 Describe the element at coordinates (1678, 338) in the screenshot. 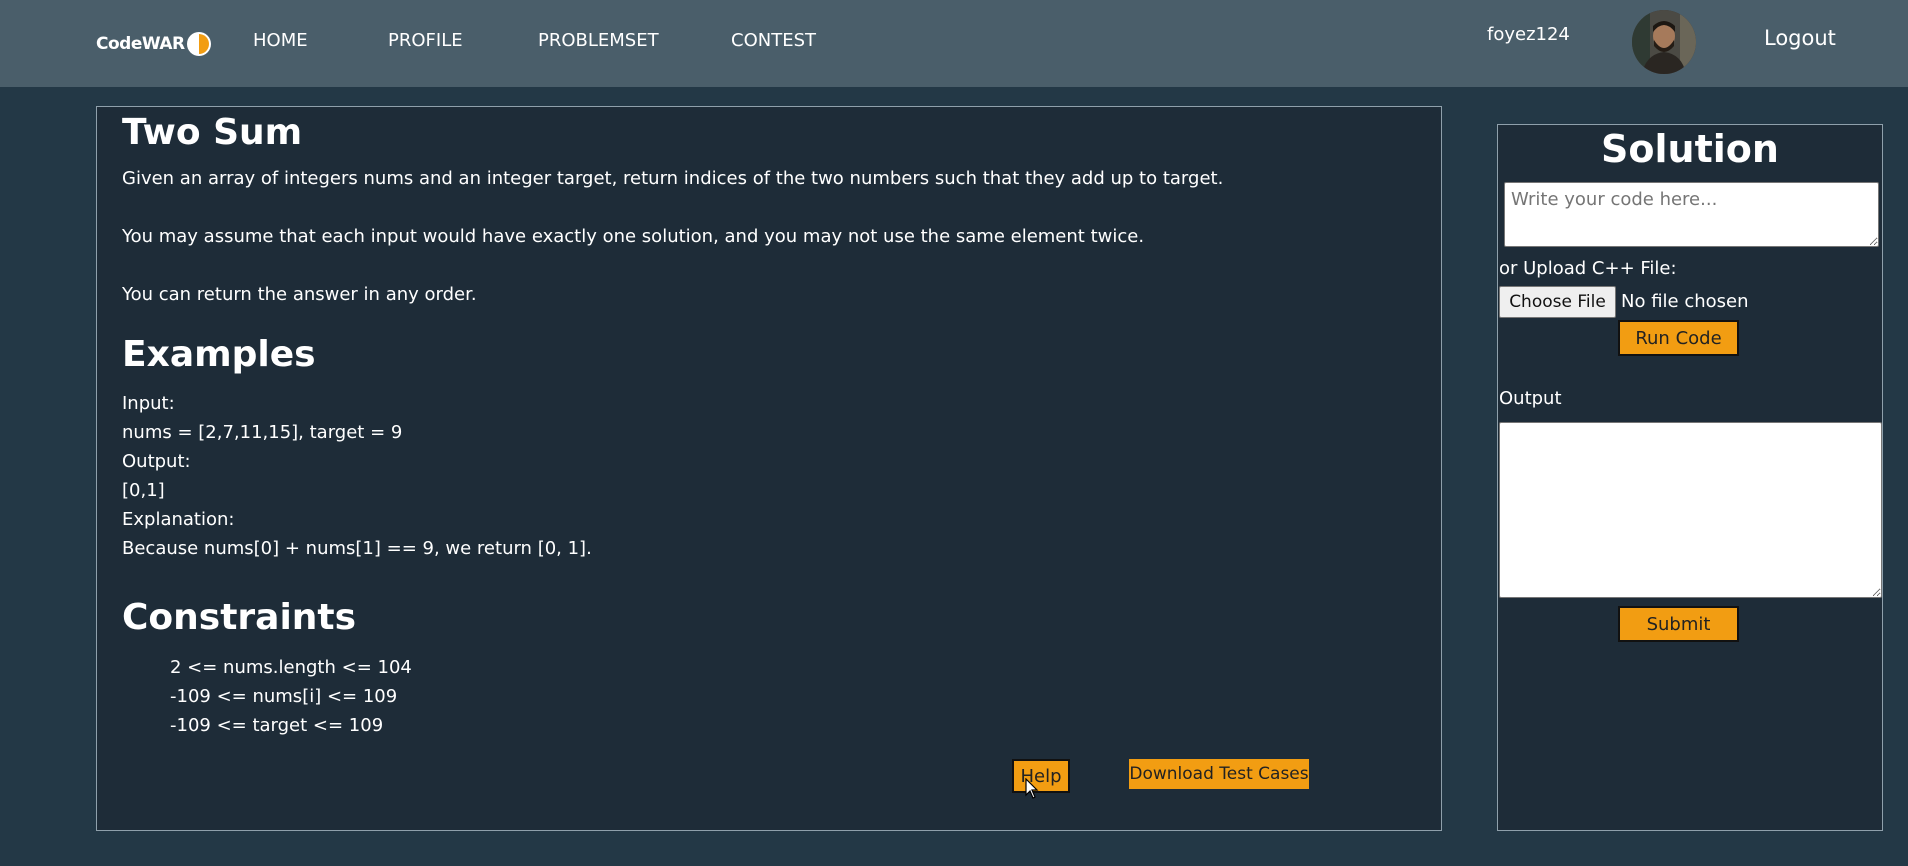

I see `run-code-button: Run Code` at that location.